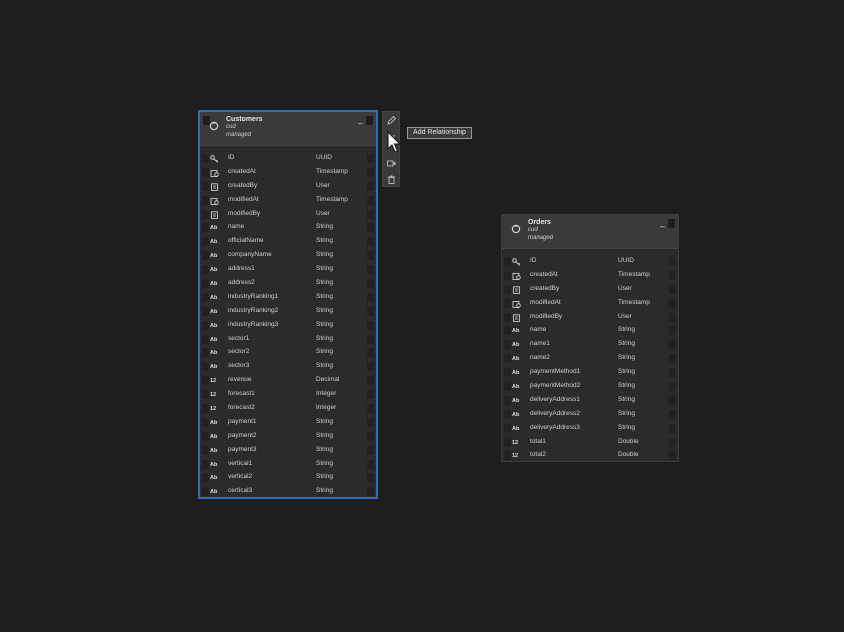  I want to click on field-row-vertical1: Ab vertical1 String, so click(288, 465).